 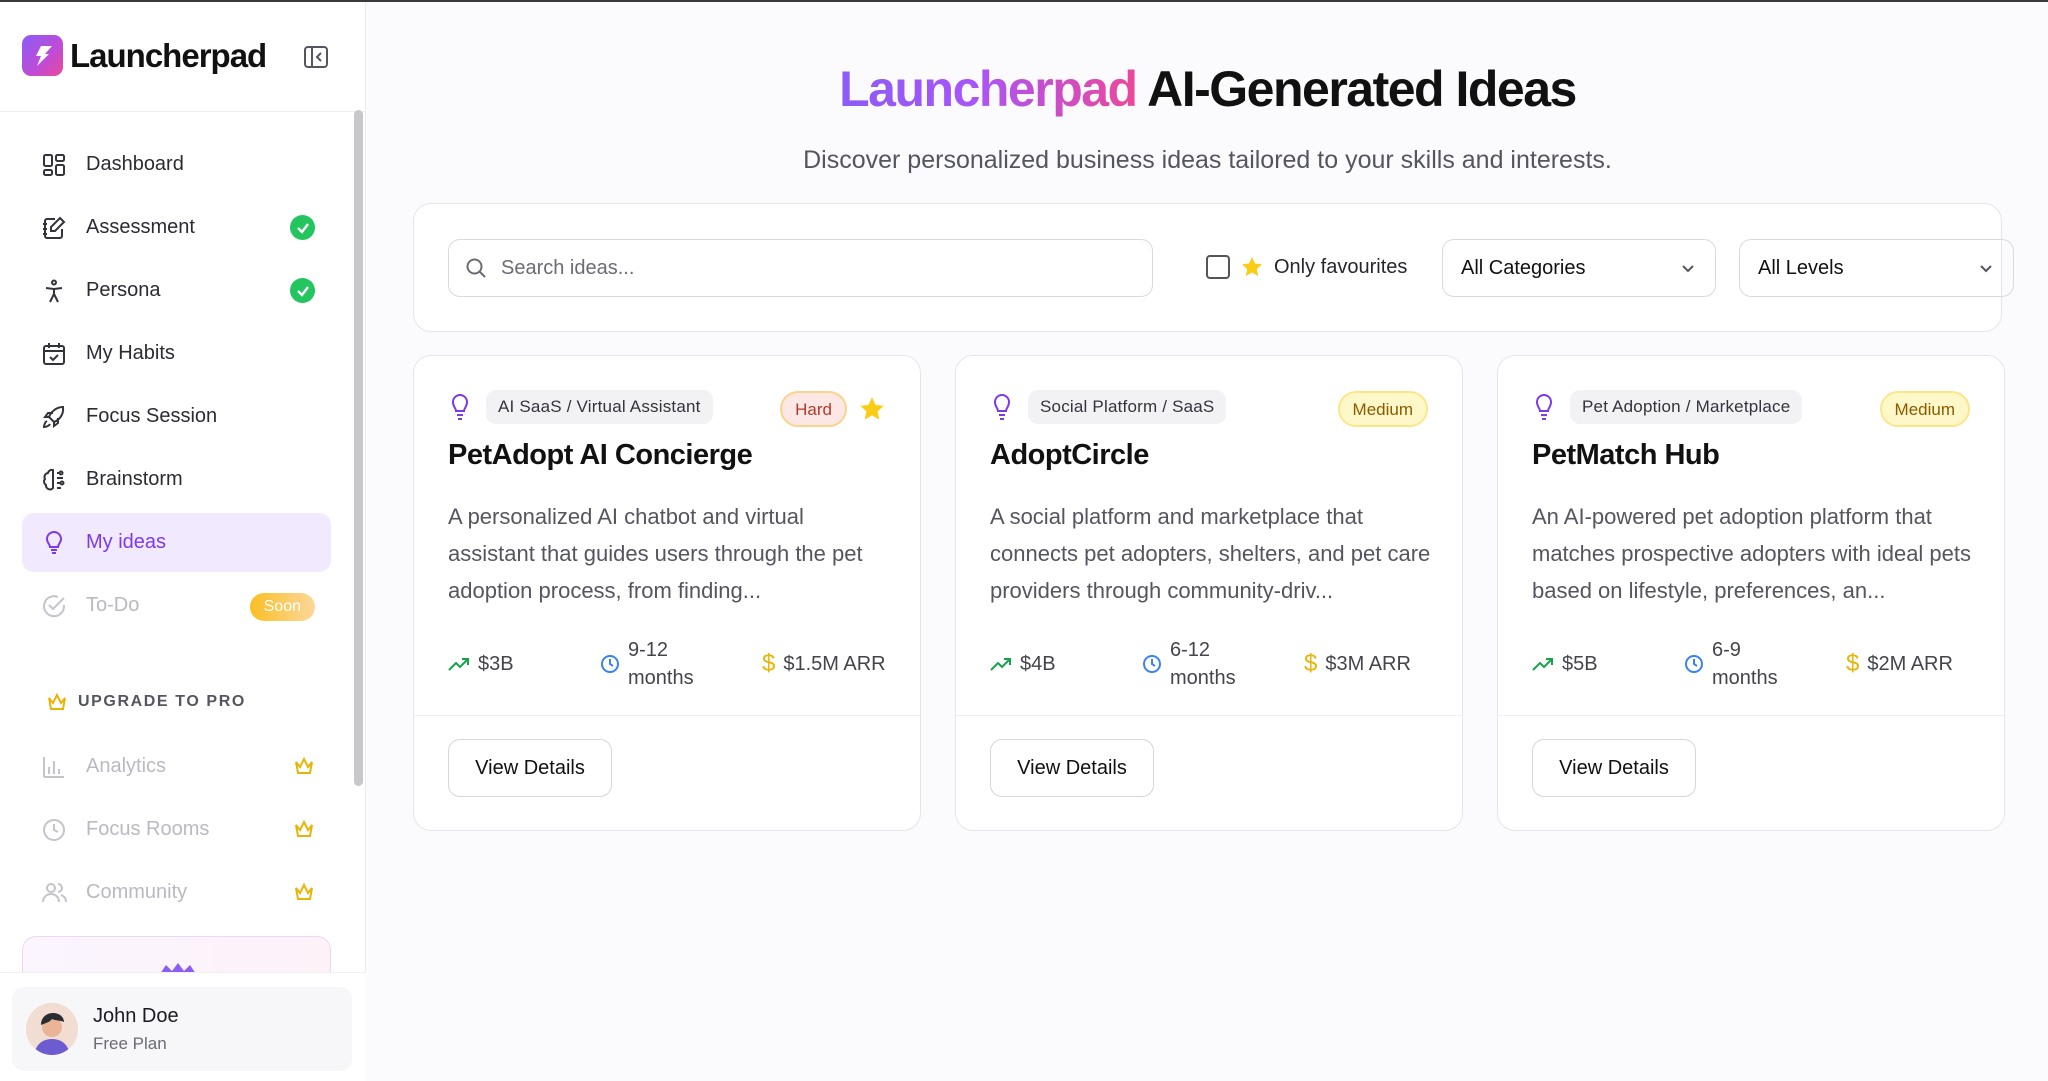 I want to click on revenue: $ $3M ARR, so click(x=1357, y=664).